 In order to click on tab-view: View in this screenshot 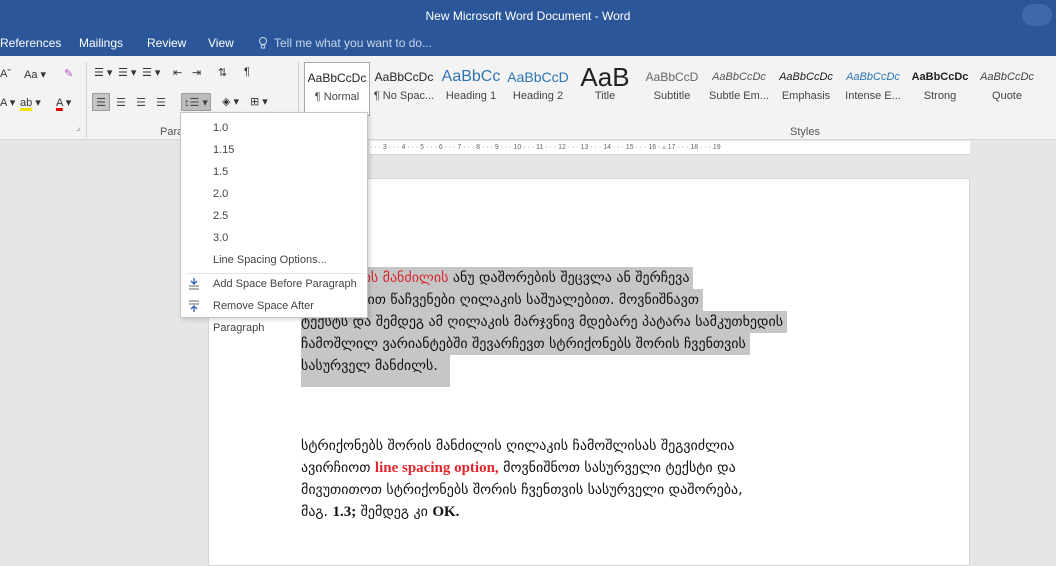, I will do `click(221, 43)`.